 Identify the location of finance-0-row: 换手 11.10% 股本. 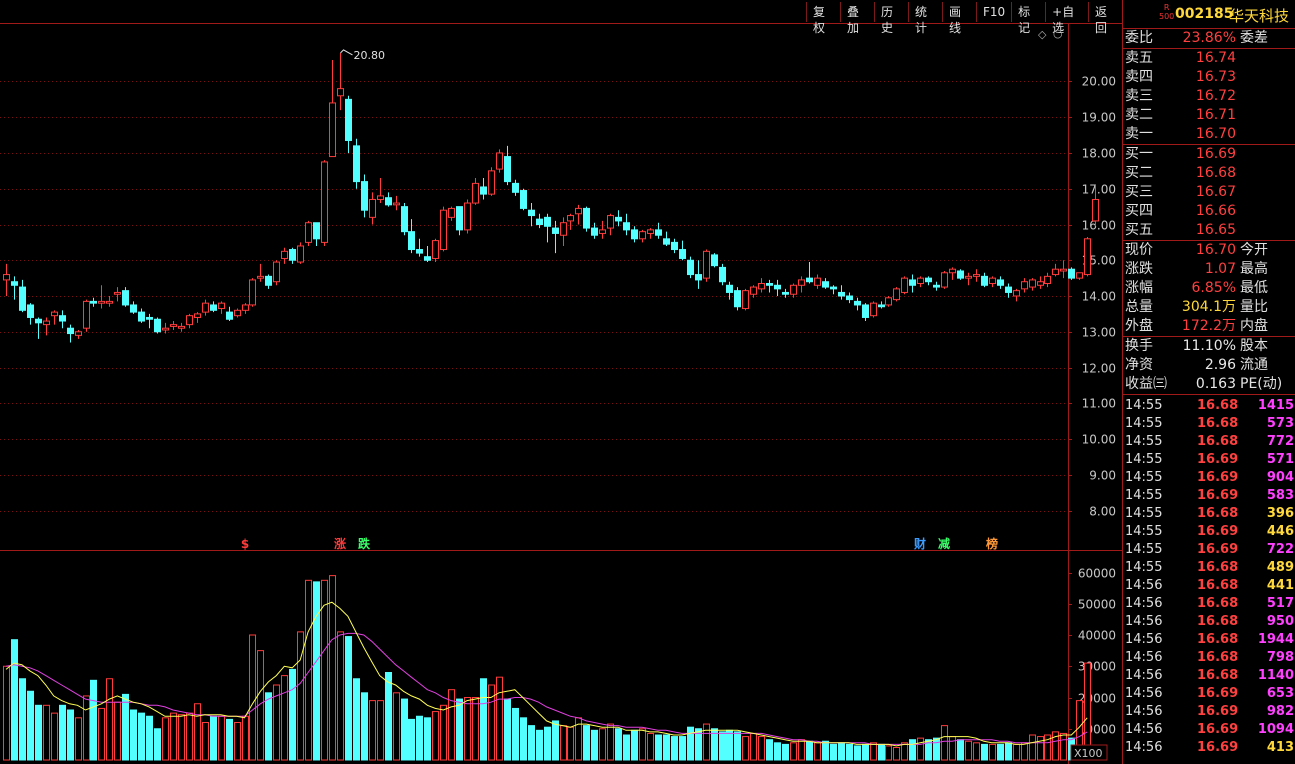
(1209, 346).